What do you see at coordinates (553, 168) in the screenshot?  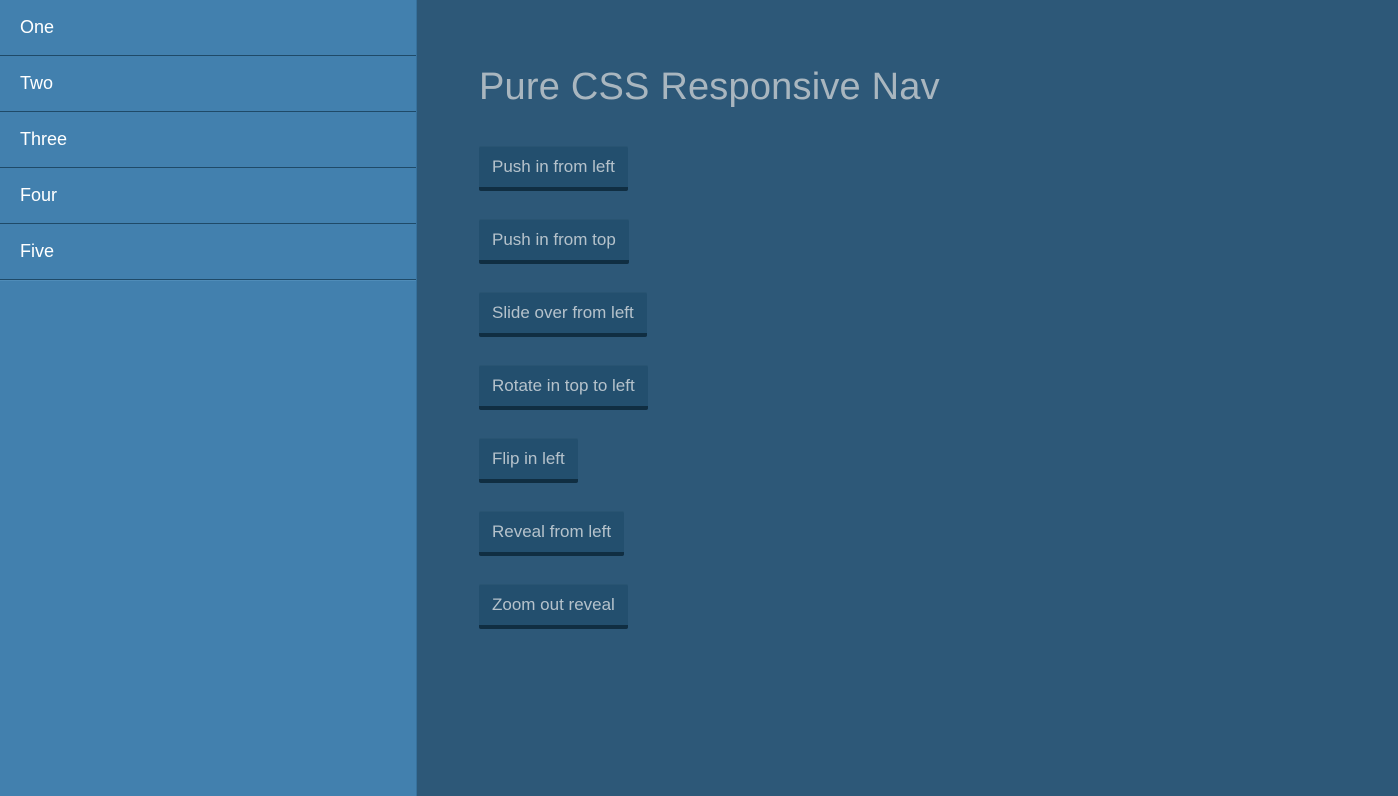 I see `push-in-from-left-button: Push in from left` at bounding box center [553, 168].